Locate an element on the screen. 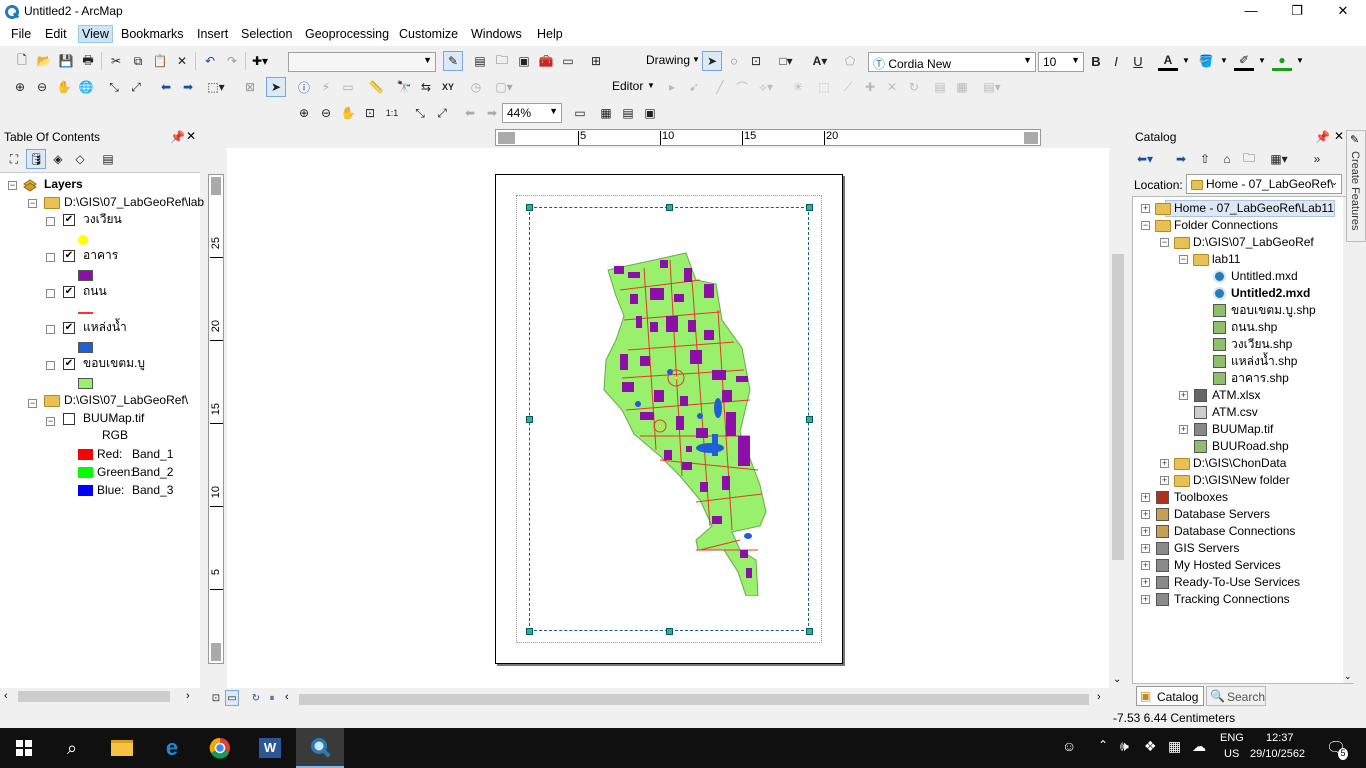 The width and height of the screenshot is (1366, 768). python-window-icon: ▭ is located at coordinates (568, 61).